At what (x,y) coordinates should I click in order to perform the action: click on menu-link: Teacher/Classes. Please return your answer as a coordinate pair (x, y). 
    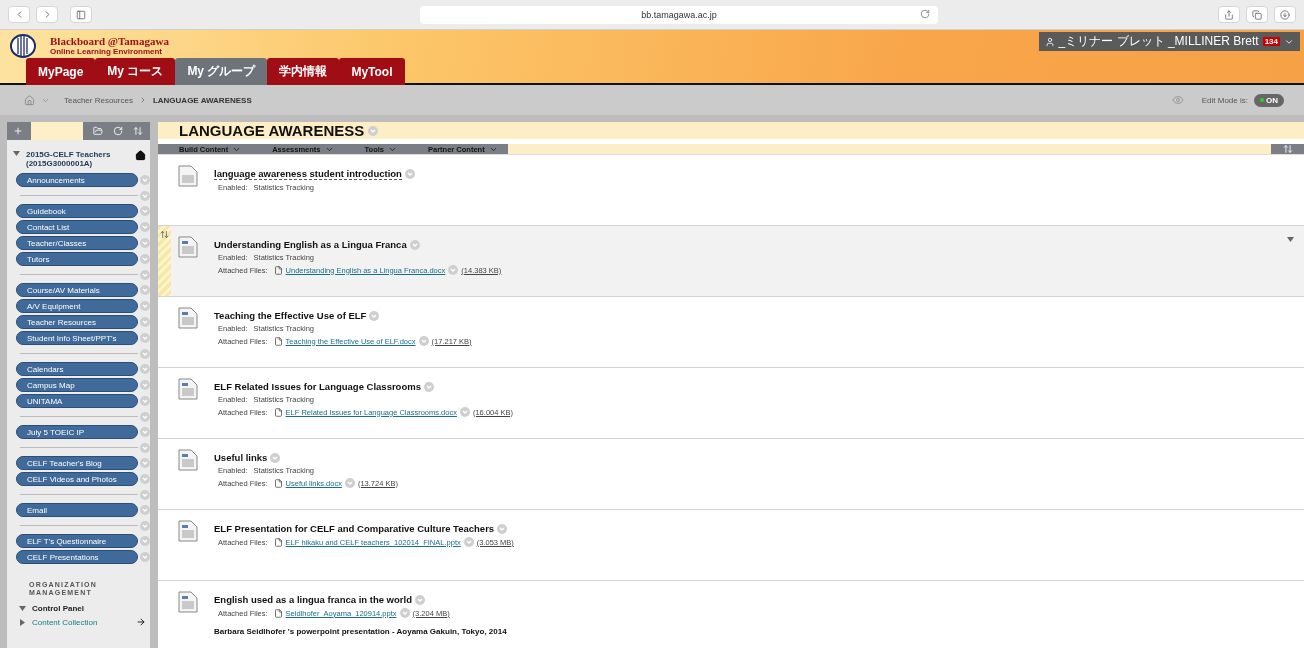
    Looking at the image, I should click on (77, 243).